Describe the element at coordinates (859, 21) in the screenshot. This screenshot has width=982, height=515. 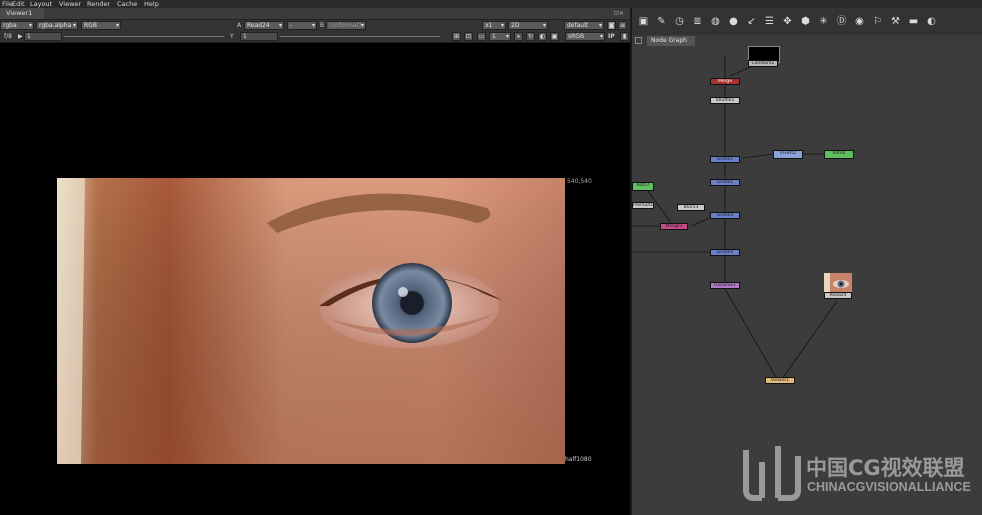
I see `views-icon: ◉` at that location.